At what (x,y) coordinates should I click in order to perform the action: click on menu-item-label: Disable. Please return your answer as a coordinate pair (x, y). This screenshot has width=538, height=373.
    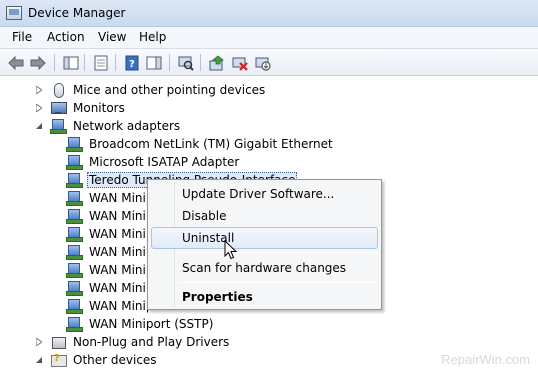
    Looking at the image, I should click on (204, 216).